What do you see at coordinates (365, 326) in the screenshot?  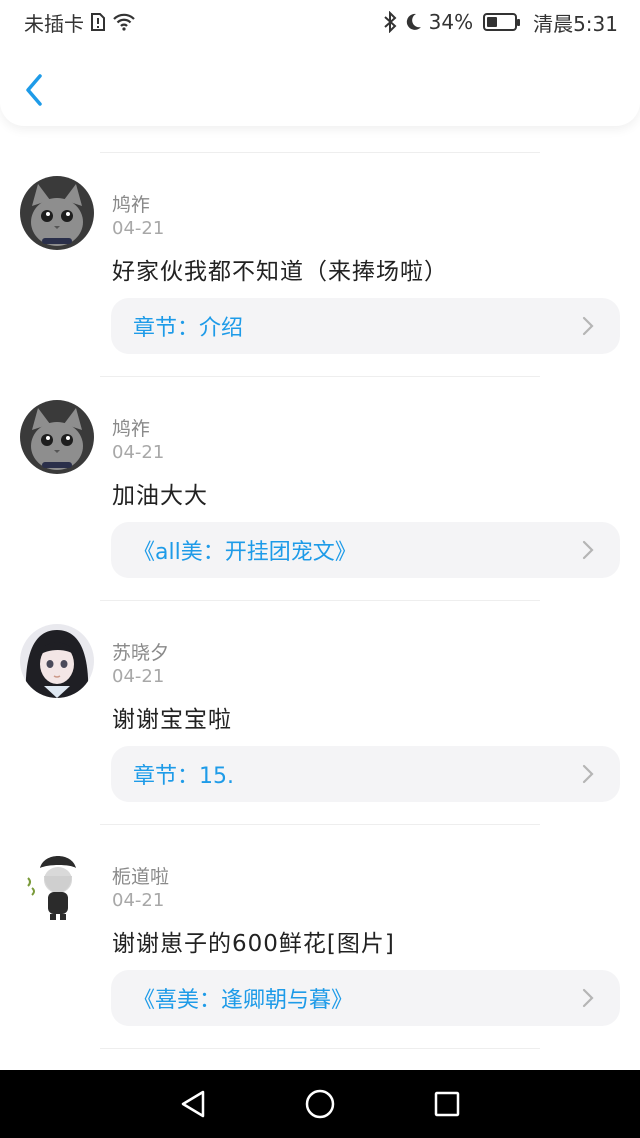 I see `chapter-link: 章节：介绍` at bounding box center [365, 326].